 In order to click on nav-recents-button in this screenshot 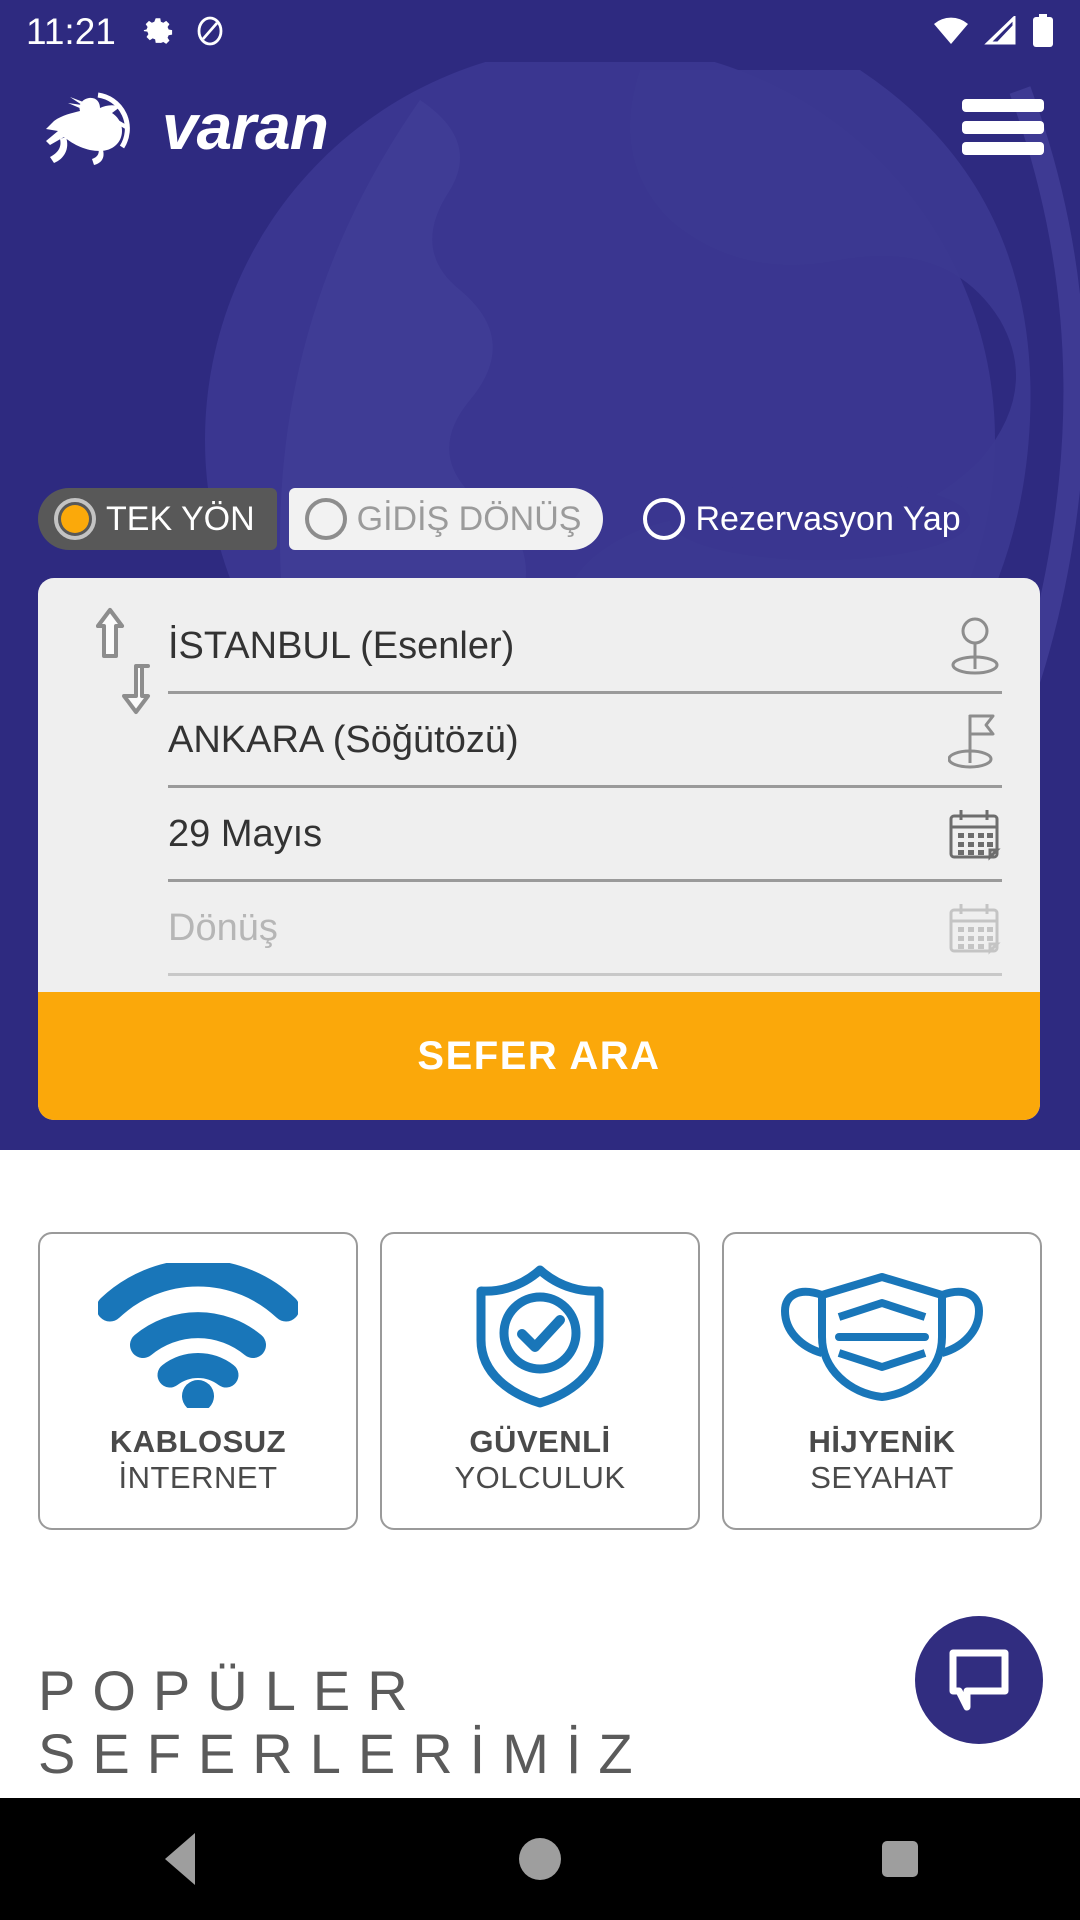, I will do `click(900, 1859)`.